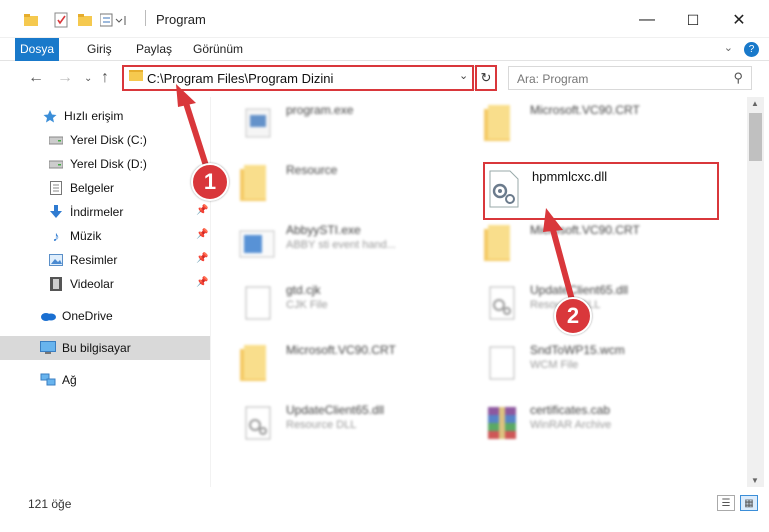 The image size is (769, 532). I want to click on arrow-2-head, so click(553, 220).